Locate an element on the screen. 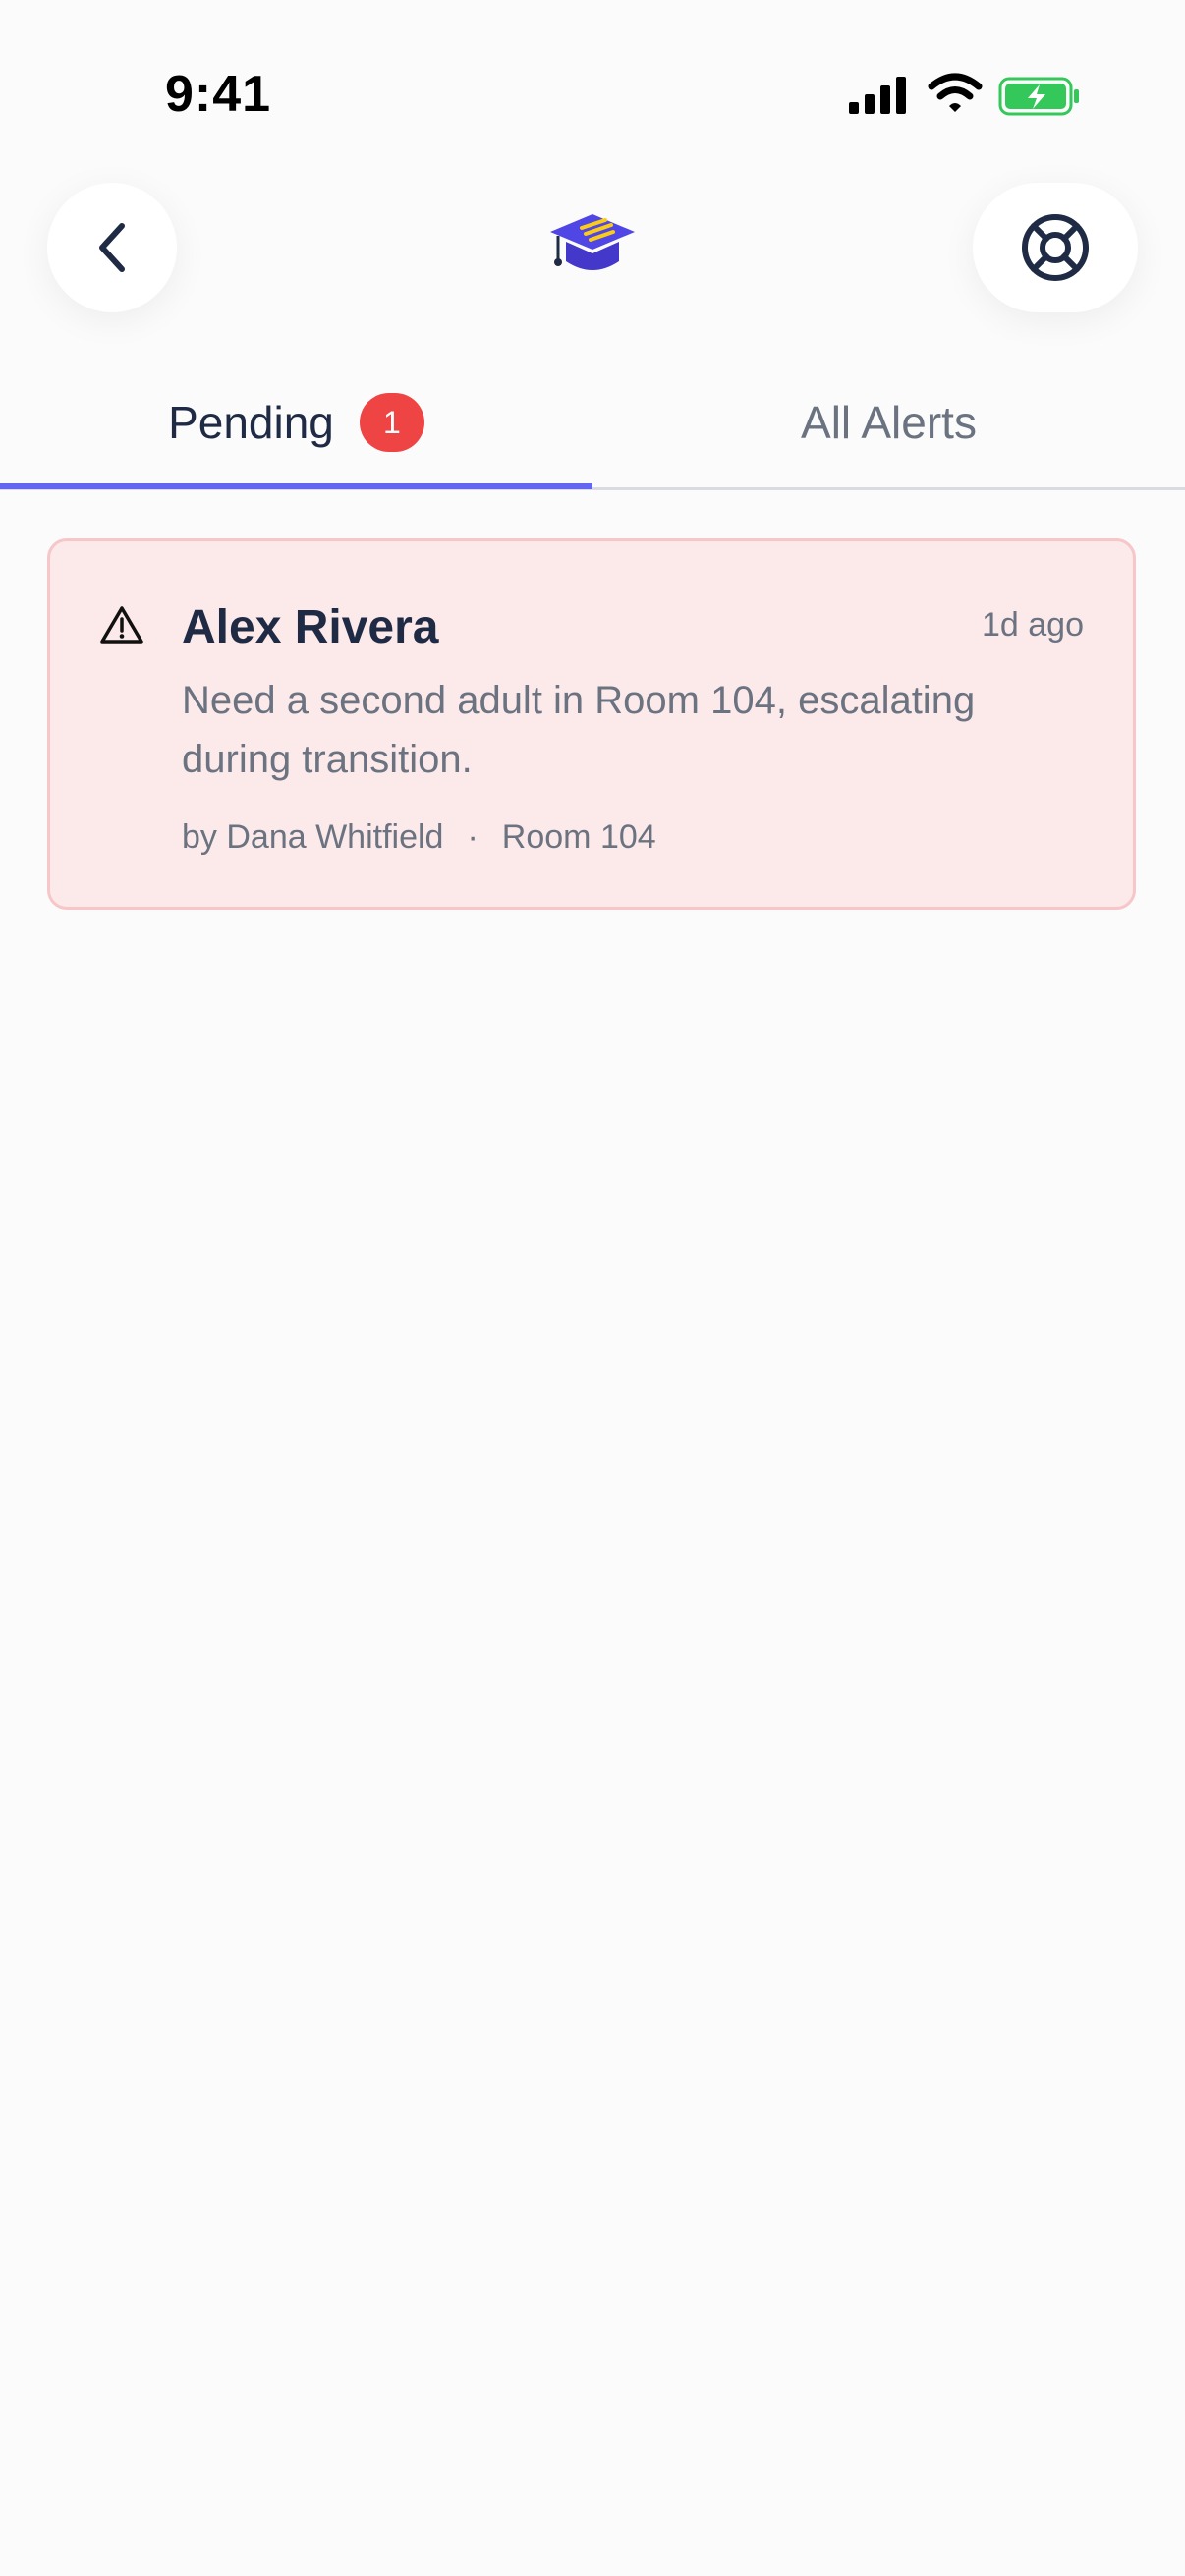  lifebuoy-icon is located at coordinates (1056, 247).